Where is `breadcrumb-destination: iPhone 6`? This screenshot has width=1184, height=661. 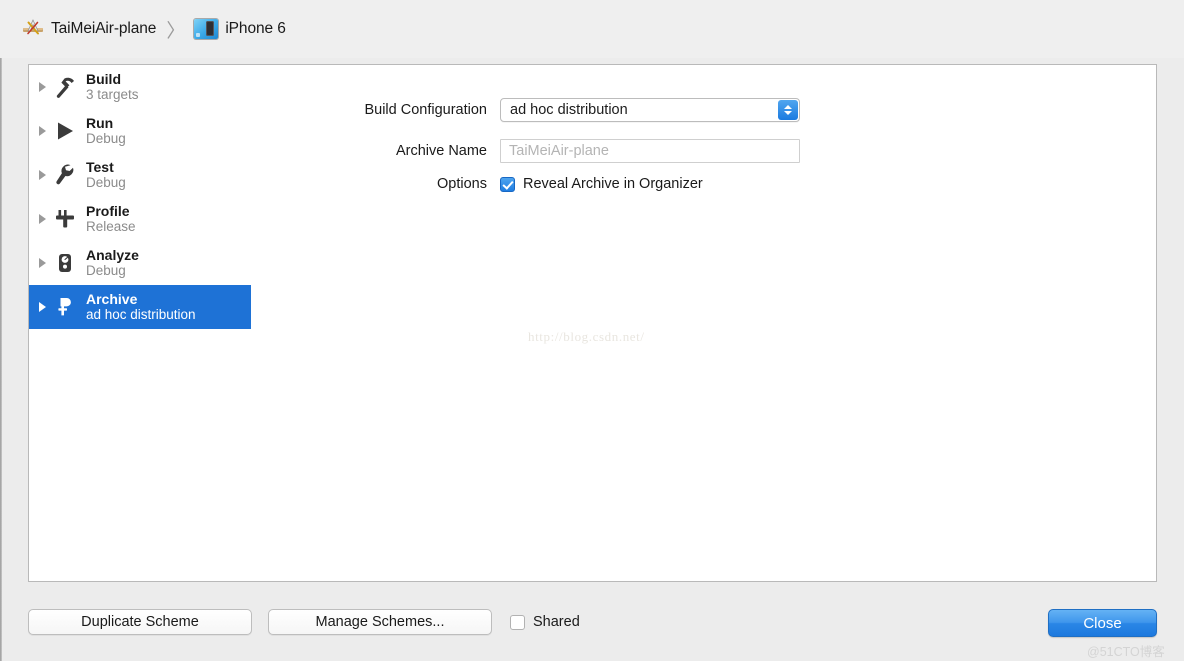 breadcrumb-destination: iPhone 6 is located at coordinates (240, 29).